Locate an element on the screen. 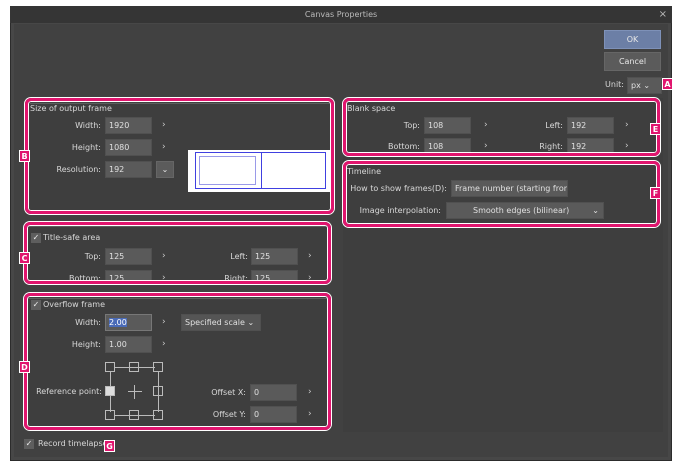 The height and width of the screenshot is (467, 693). badge-g: G is located at coordinates (109, 446).